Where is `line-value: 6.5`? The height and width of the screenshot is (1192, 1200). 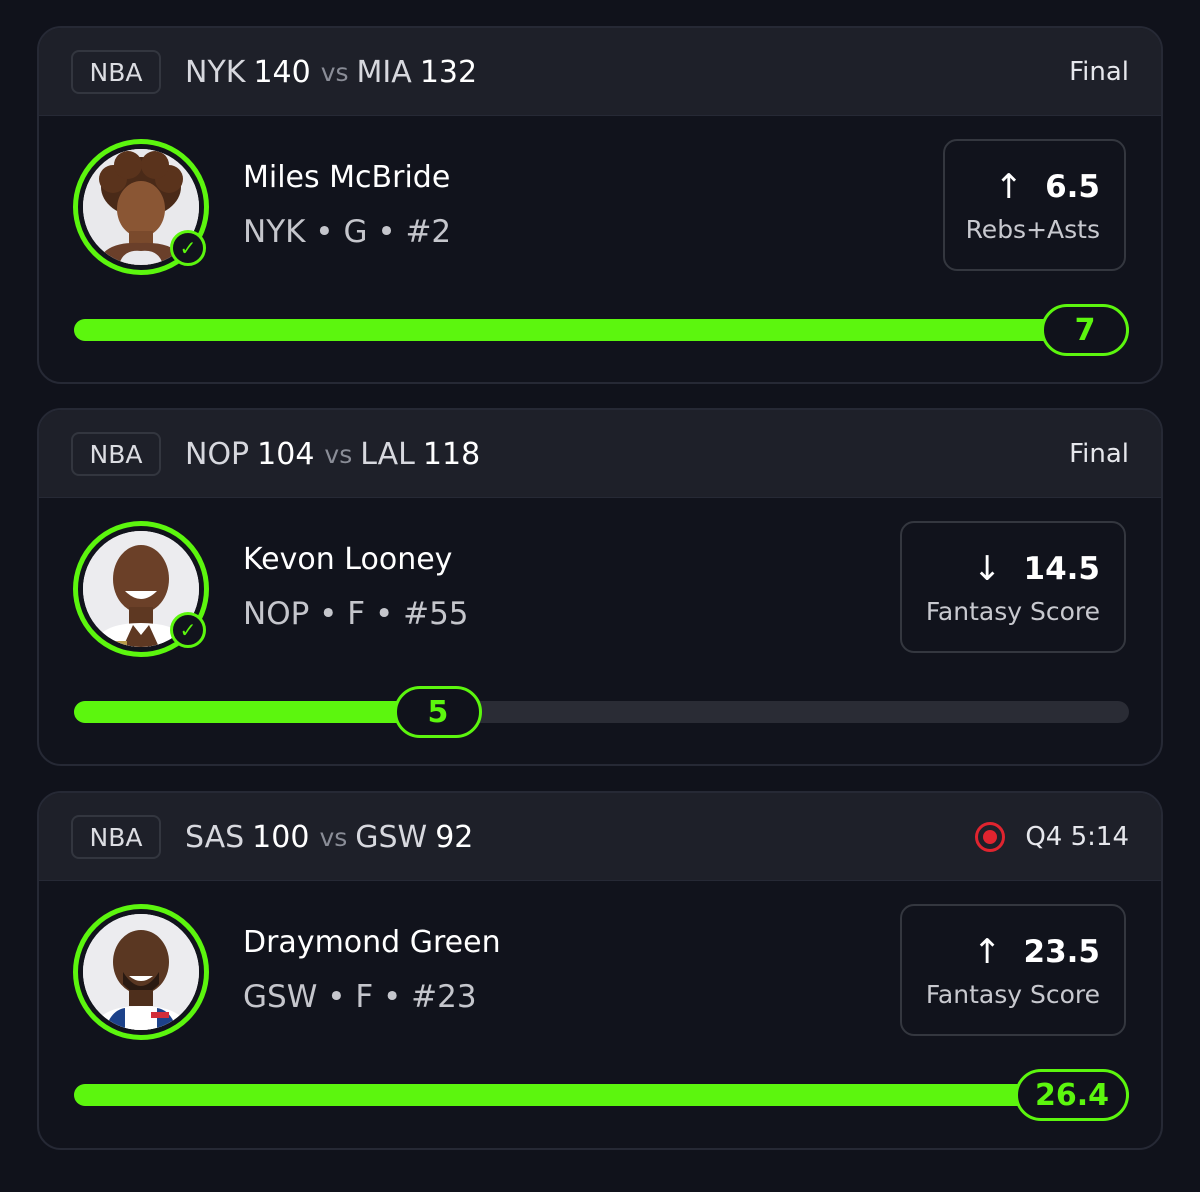 line-value: 6.5 is located at coordinates (1072, 186).